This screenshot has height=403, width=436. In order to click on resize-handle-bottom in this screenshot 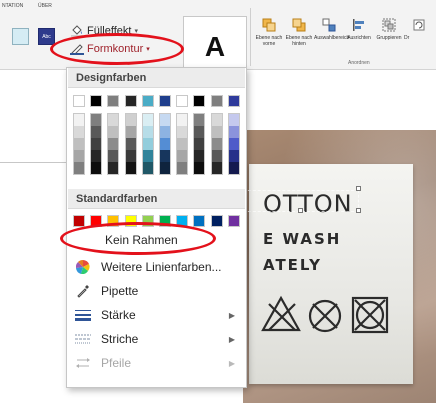, I will do `click(300, 210)`.